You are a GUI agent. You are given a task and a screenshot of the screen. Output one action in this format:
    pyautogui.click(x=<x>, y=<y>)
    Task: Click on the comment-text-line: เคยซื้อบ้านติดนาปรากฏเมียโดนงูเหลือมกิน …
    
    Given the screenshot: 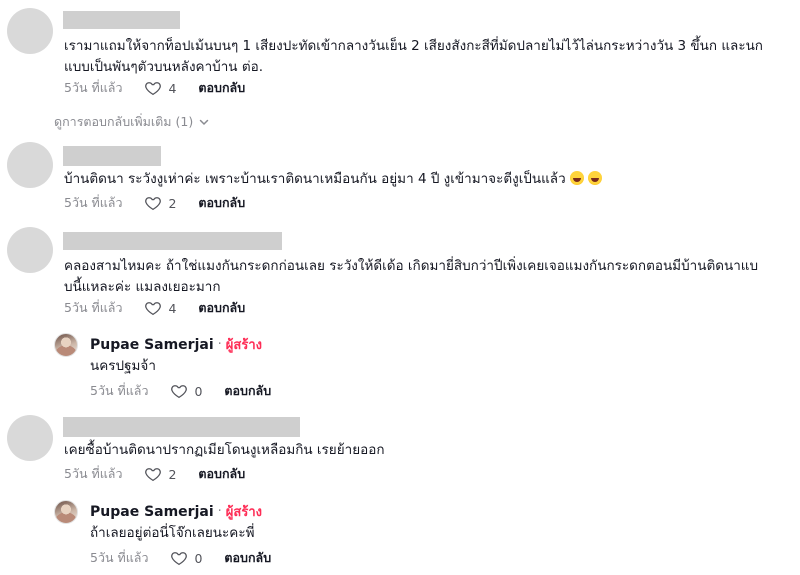 What is the action you would take?
    pyautogui.click(x=224, y=450)
    